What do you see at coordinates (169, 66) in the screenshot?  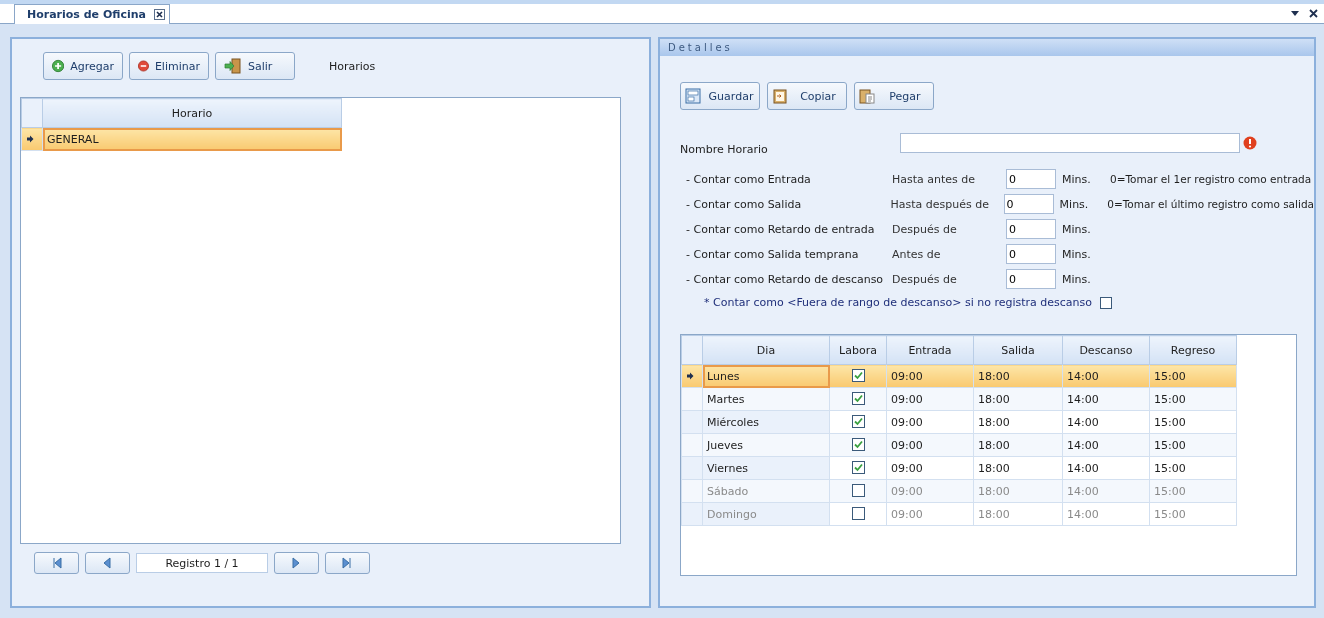 I see `toolbar-button: Eliminar` at bounding box center [169, 66].